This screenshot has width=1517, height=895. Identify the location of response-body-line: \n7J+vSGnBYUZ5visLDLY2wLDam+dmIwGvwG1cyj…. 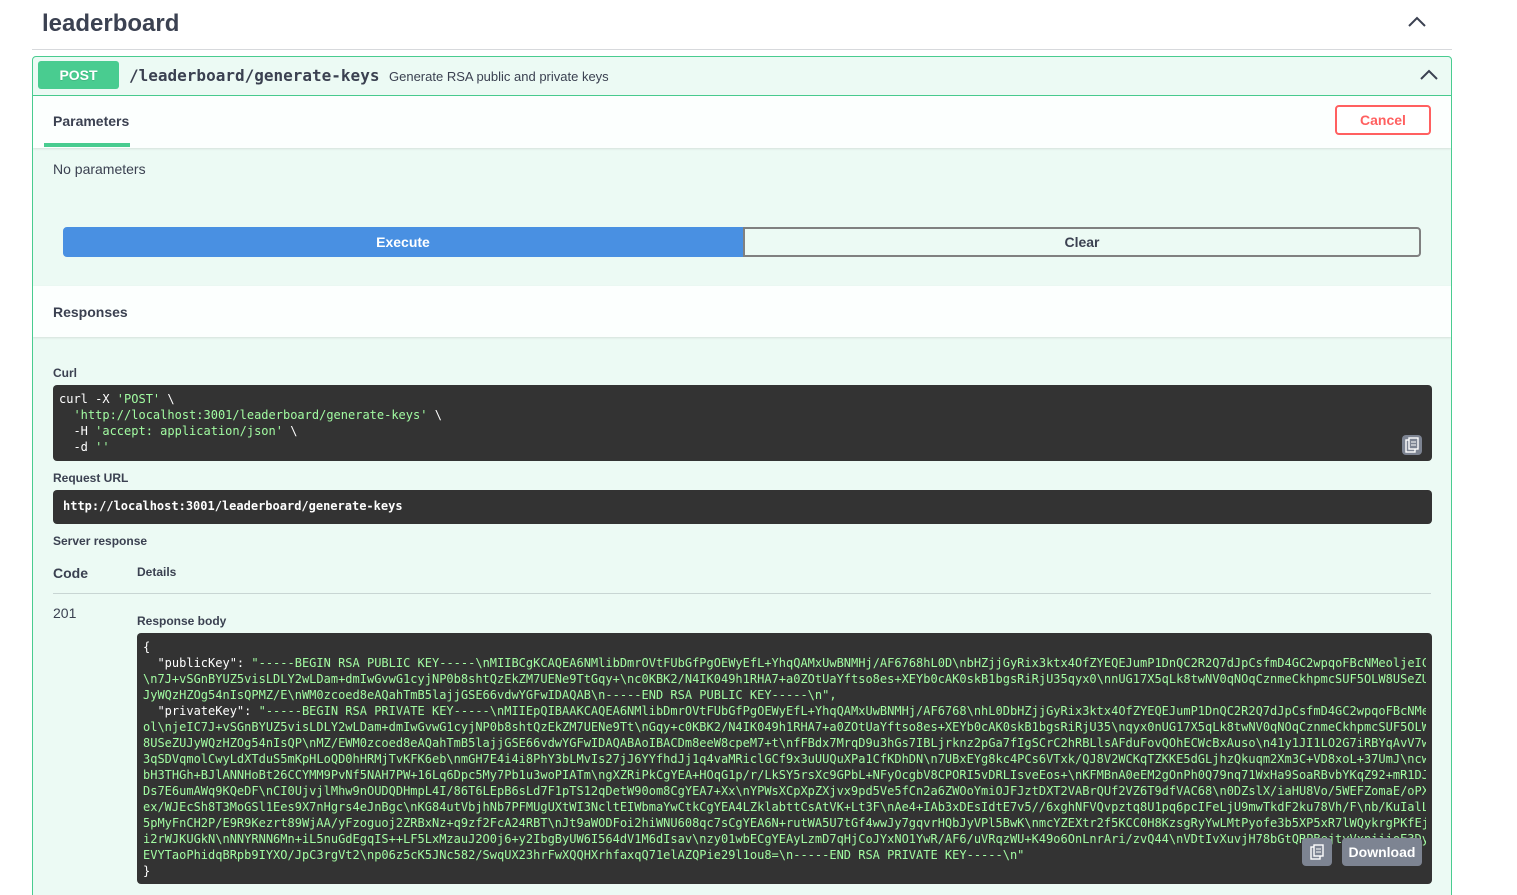
(784, 679).